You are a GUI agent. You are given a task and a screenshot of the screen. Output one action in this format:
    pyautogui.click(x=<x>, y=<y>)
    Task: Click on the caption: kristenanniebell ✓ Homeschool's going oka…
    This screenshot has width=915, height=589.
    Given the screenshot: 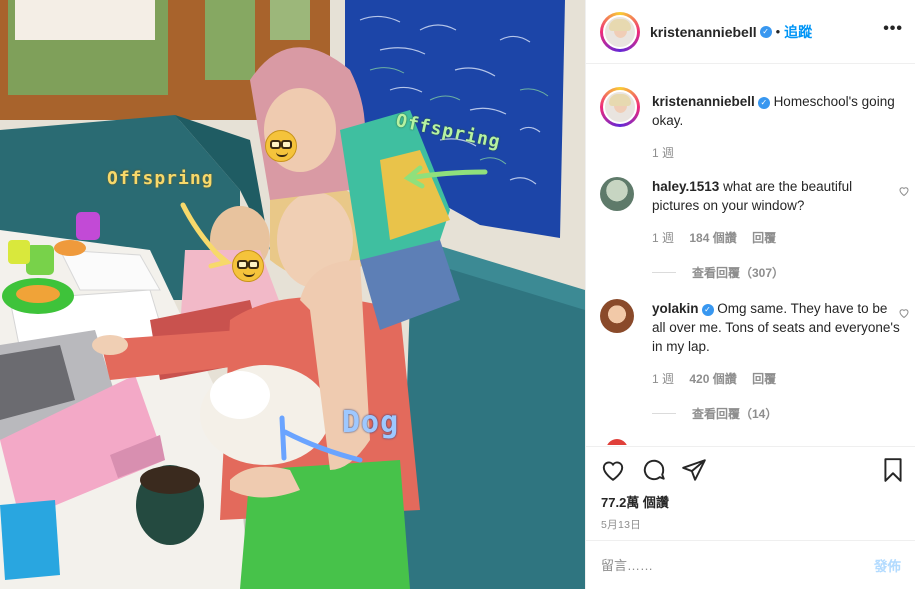 What is the action you would take?
    pyautogui.click(x=750, y=124)
    